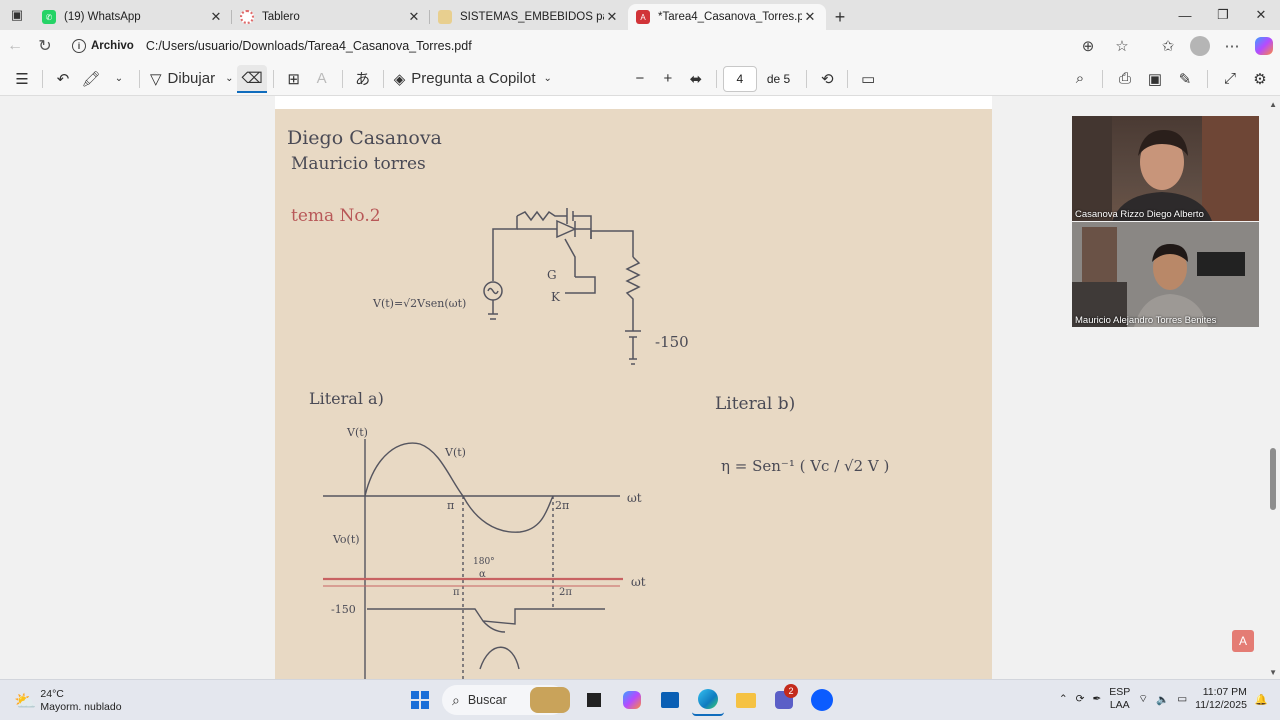 This screenshot has width=1280, height=720. What do you see at coordinates (827, 79) in the screenshot?
I see `rotate-icon: ⟲` at bounding box center [827, 79].